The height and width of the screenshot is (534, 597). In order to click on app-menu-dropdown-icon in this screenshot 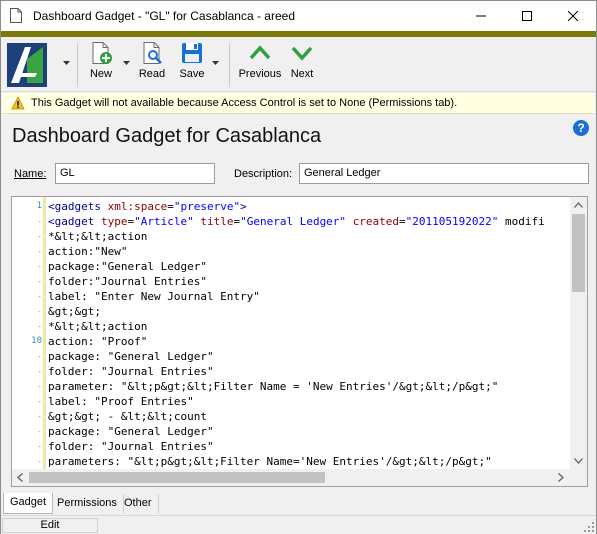, I will do `click(66, 63)`.